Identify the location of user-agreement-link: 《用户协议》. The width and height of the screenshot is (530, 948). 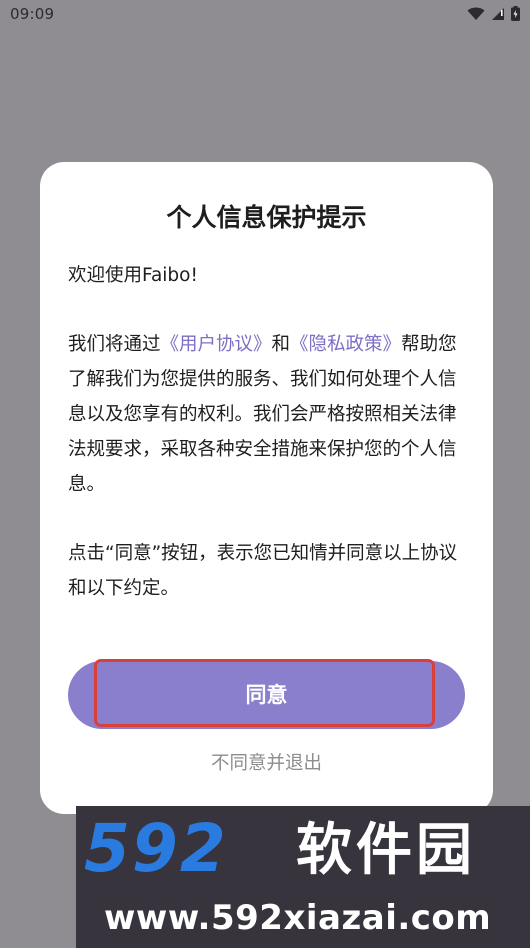
(216, 344).